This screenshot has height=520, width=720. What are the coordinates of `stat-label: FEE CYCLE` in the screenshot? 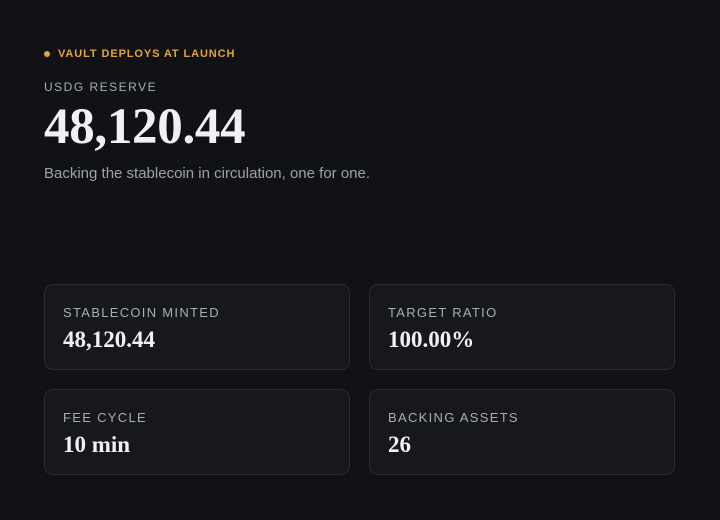 It's located at (105, 417).